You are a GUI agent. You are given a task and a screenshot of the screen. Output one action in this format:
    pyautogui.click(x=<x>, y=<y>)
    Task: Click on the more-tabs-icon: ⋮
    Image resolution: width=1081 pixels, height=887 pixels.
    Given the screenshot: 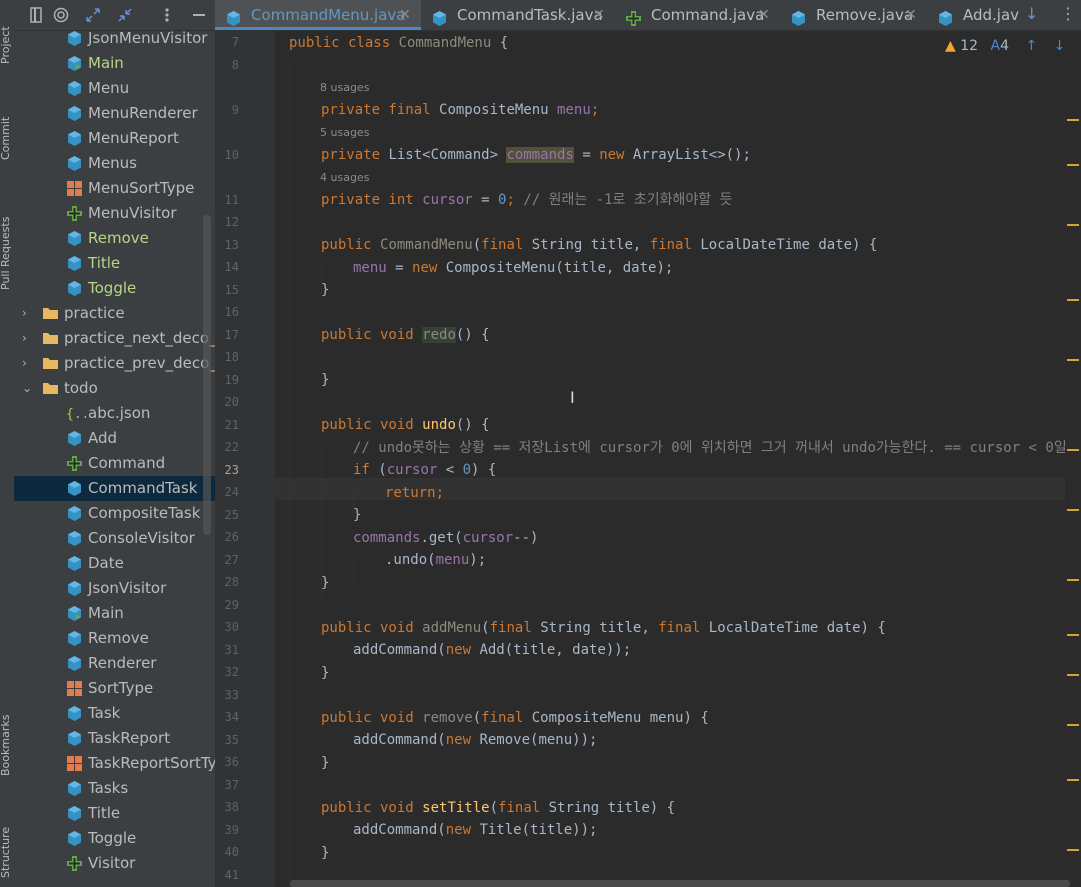 What is the action you would take?
    pyautogui.click(x=1068, y=13)
    